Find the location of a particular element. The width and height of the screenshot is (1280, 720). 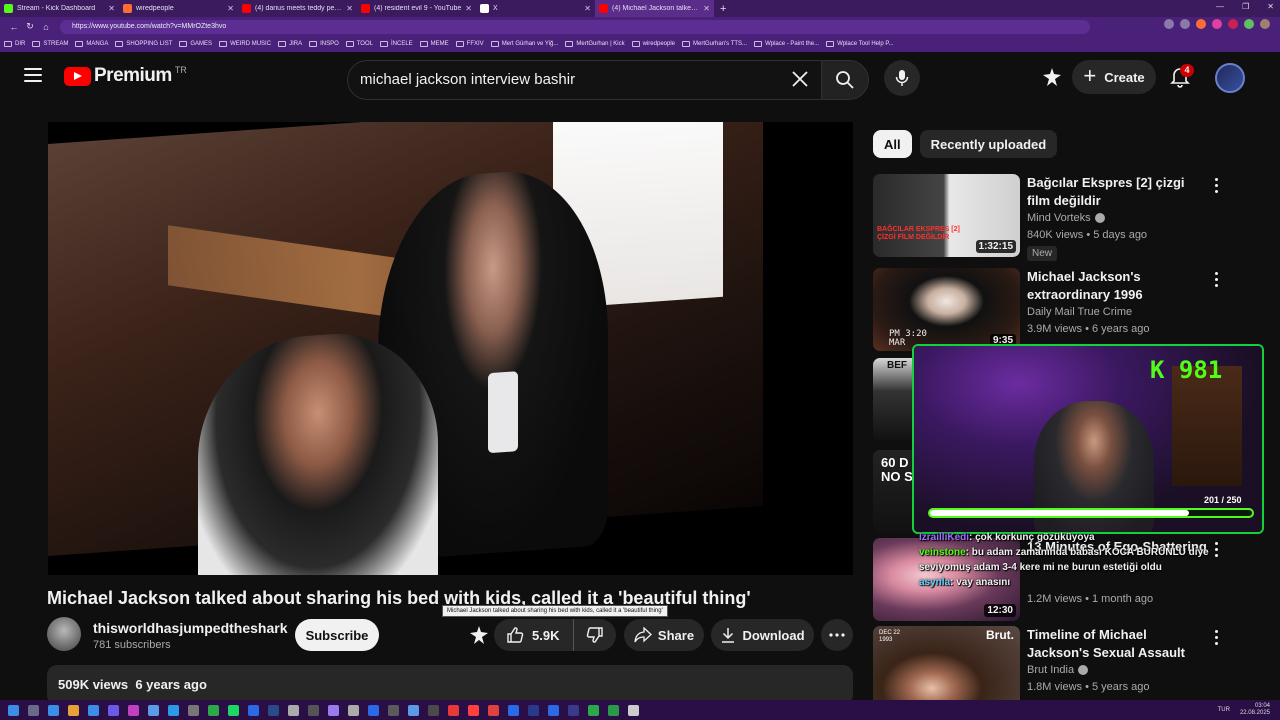

browser-tab: (4) resident evil 9 - YouTube ✕ is located at coordinates (416, 8).